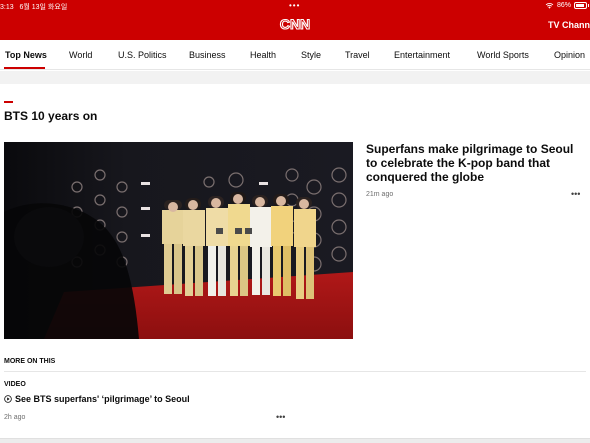  What do you see at coordinates (422, 55) in the screenshot?
I see `tab-entertainment: Entertainment` at bounding box center [422, 55].